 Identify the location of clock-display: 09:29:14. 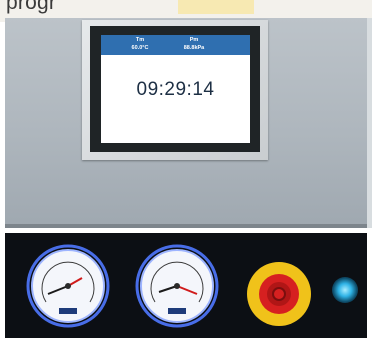
(175, 89).